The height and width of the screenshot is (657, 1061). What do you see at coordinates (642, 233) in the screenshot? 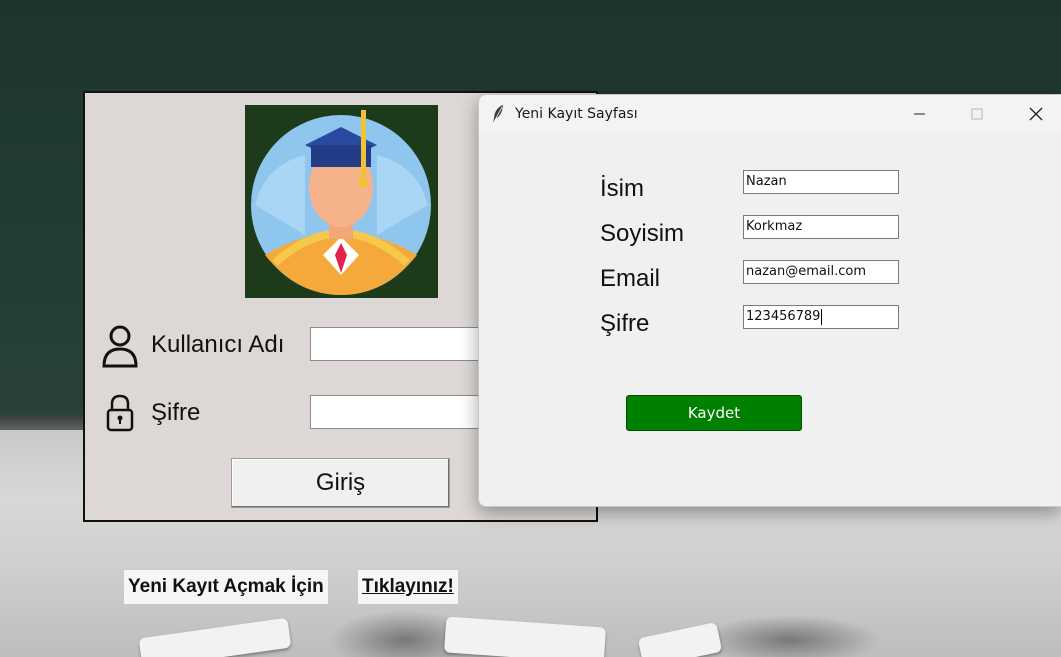
I see `last-name-label: Soyisim` at bounding box center [642, 233].